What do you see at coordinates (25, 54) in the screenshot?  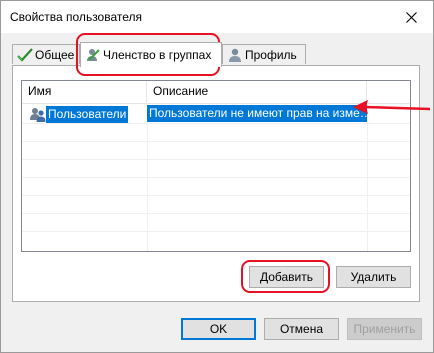 I see `check-icon` at bounding box center [25, 54].